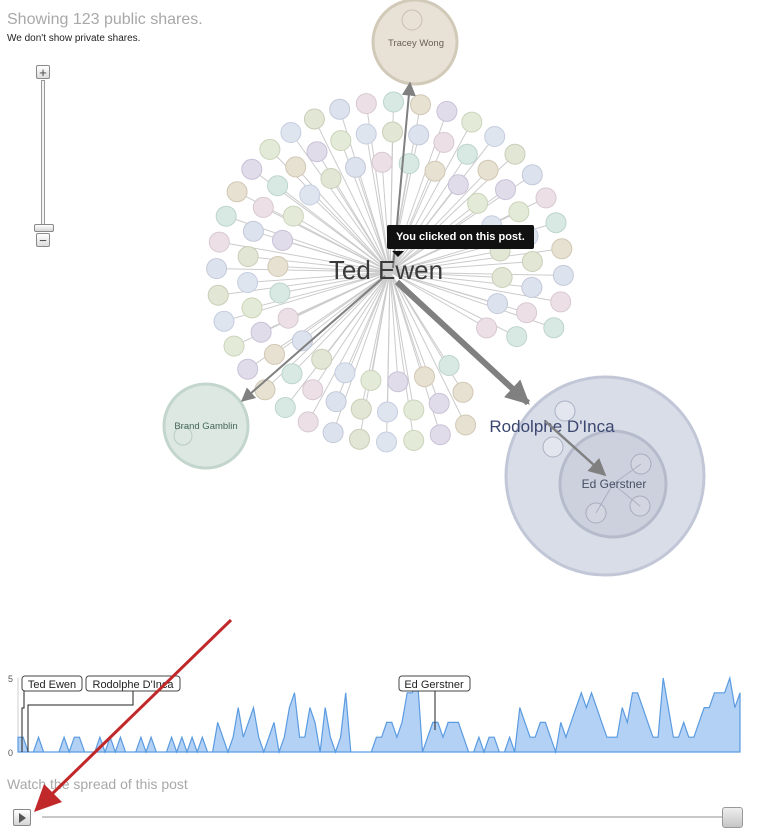 The width and height of the screenshot is (782, 838). I want to click on node-rodolphe-dinca: Rodolphe D'Inca Ed Gerstner, so click(597, 476).